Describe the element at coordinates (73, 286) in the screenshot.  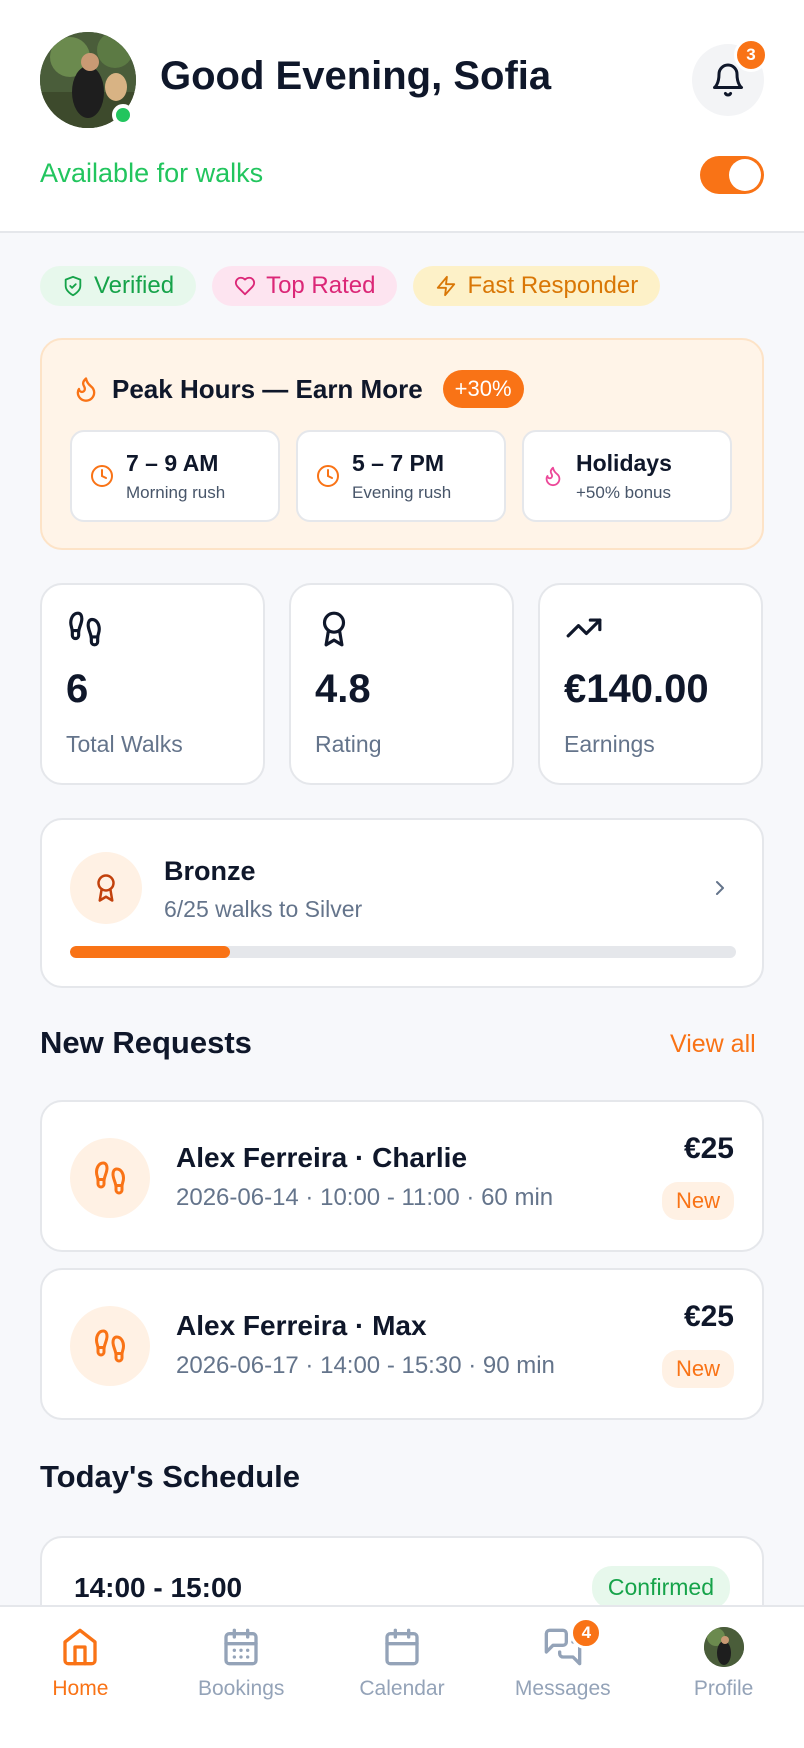
I see `shield-check-icon` at that location.